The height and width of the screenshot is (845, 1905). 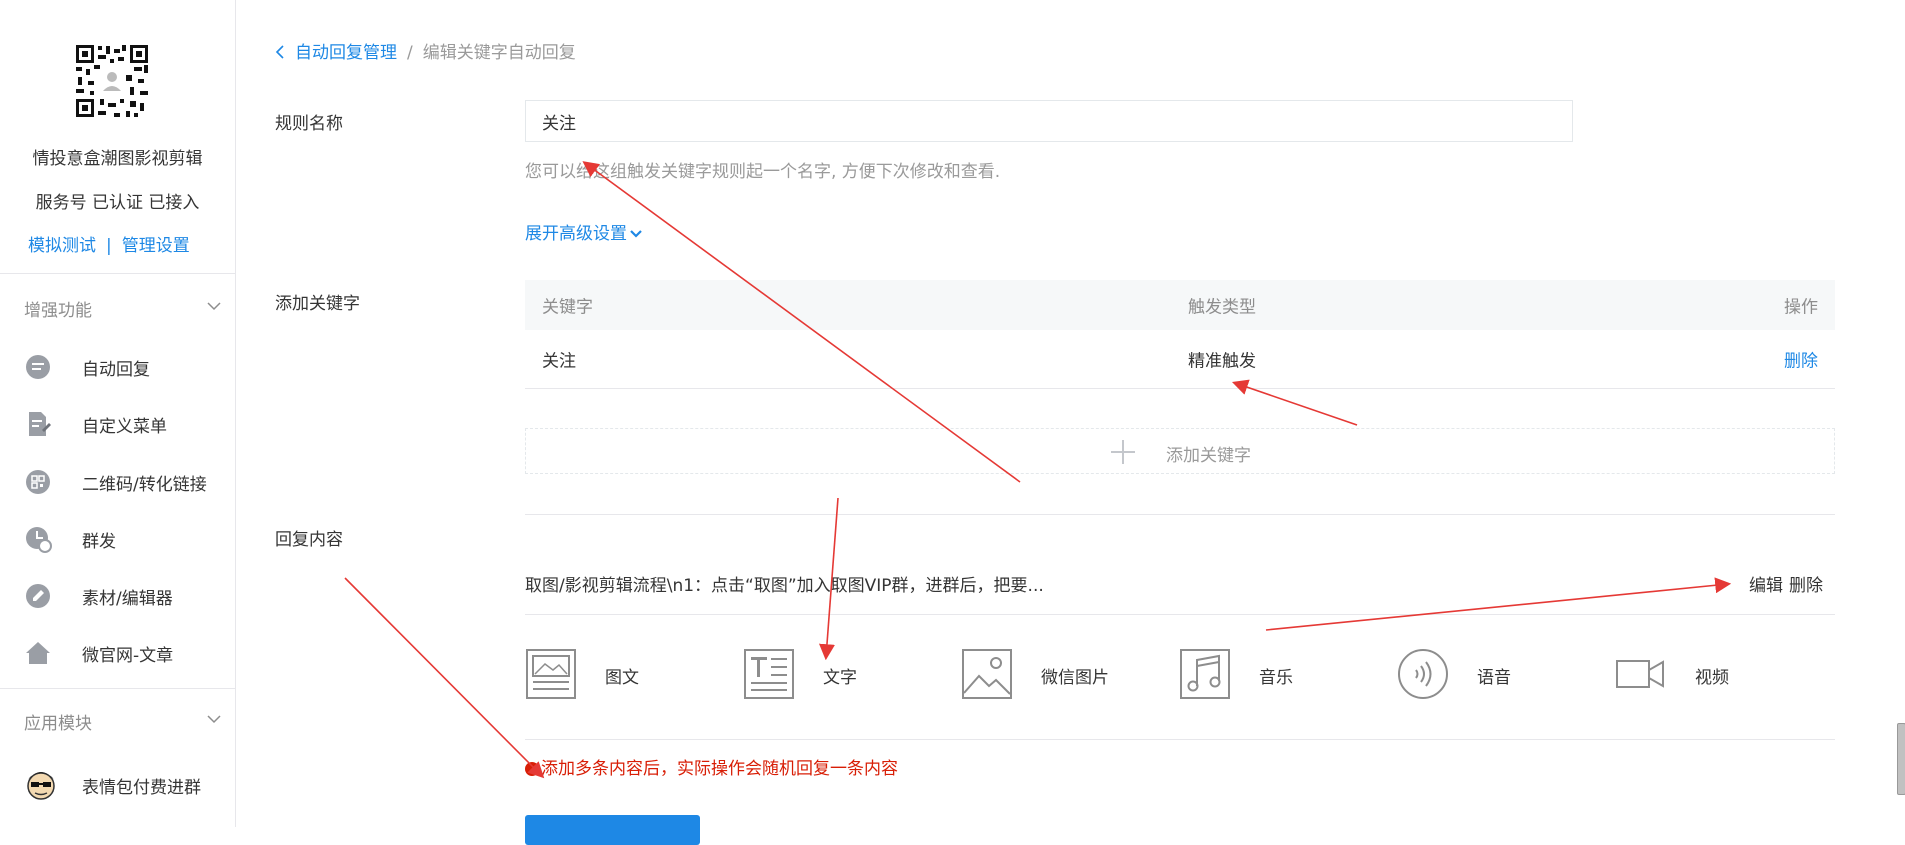 I want to click on chat-bubble-icon, so click(x=38, y=367).